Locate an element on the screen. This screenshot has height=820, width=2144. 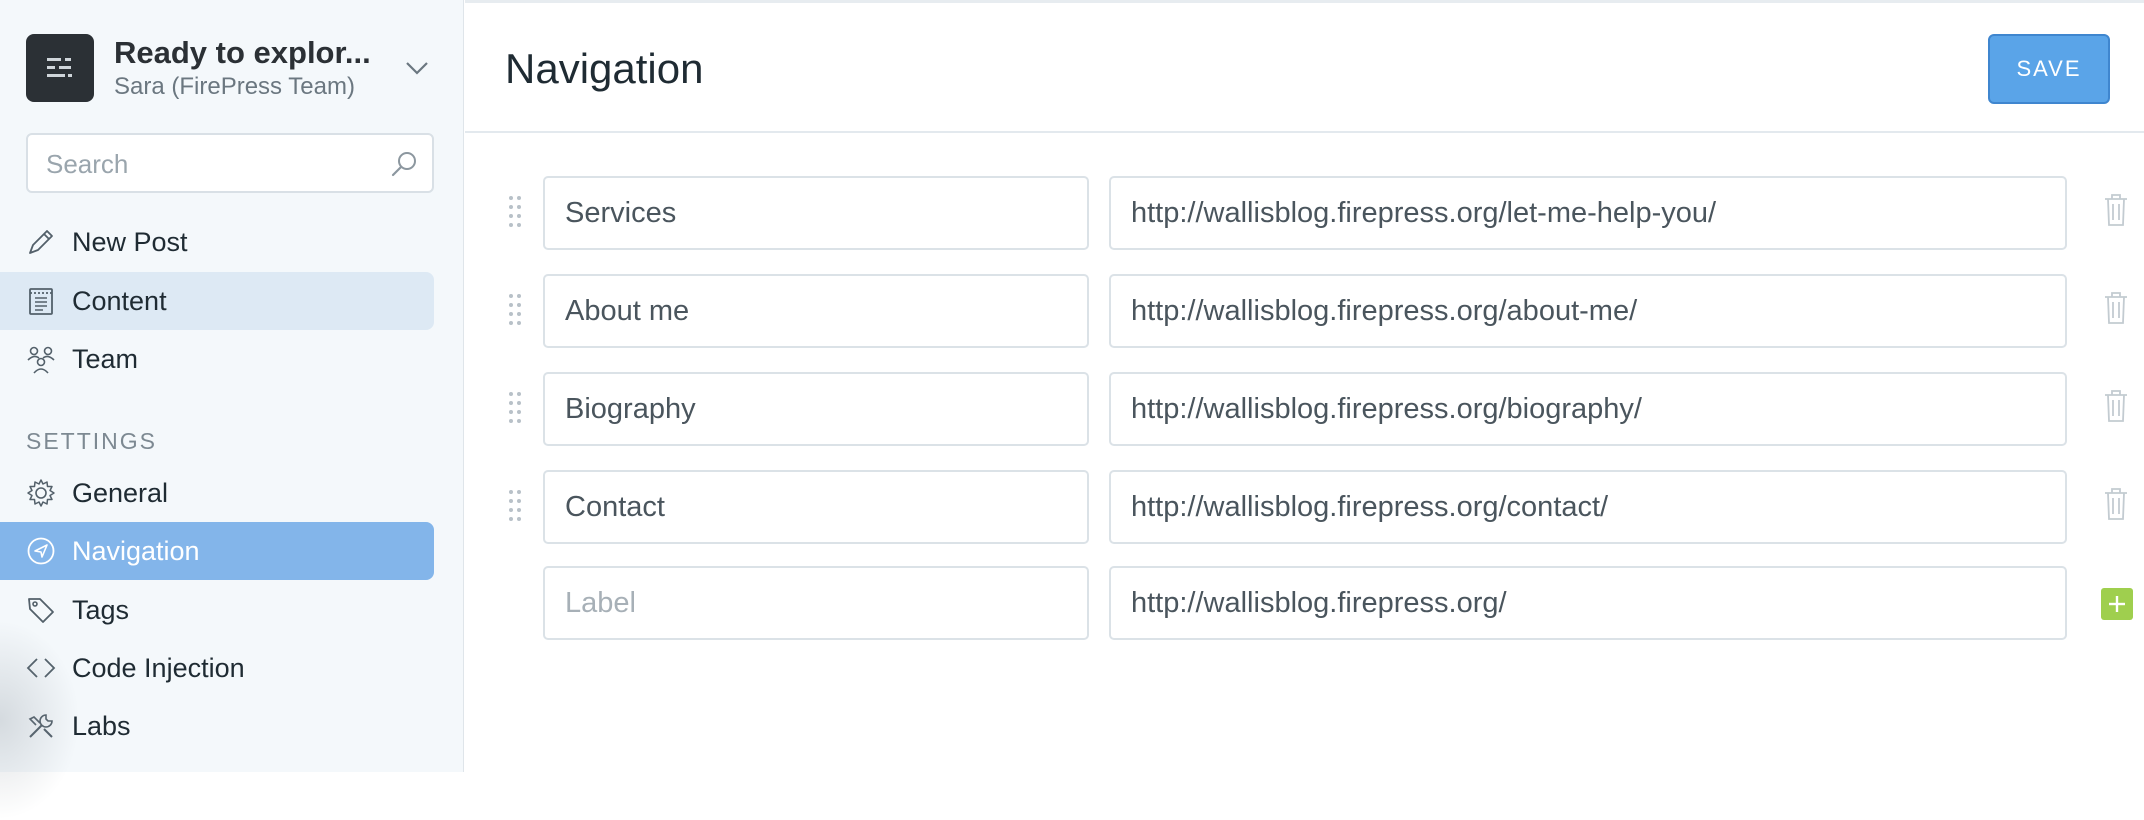
sidebar-item-label: Team is located at coordinates (105, 358).